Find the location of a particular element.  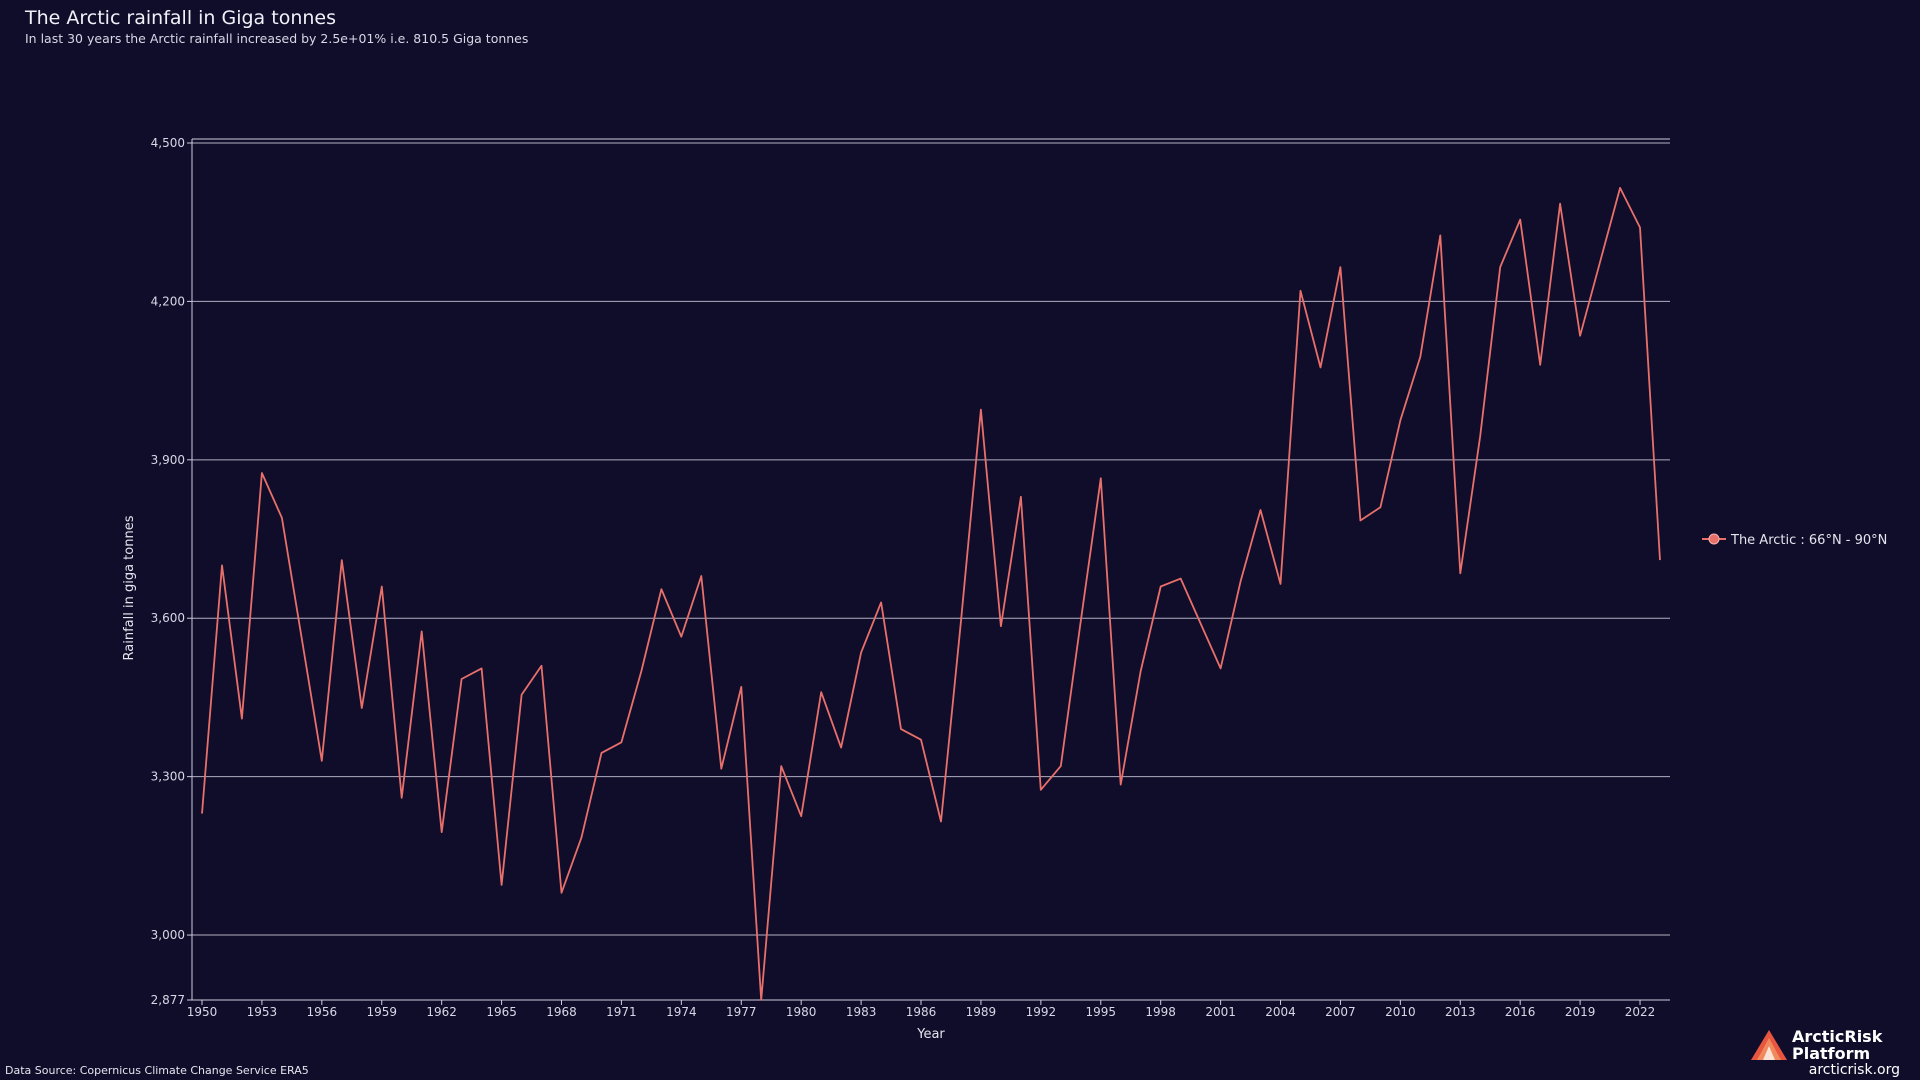

x-tick-label: 2013 is located at coordinates (1460, 1012).